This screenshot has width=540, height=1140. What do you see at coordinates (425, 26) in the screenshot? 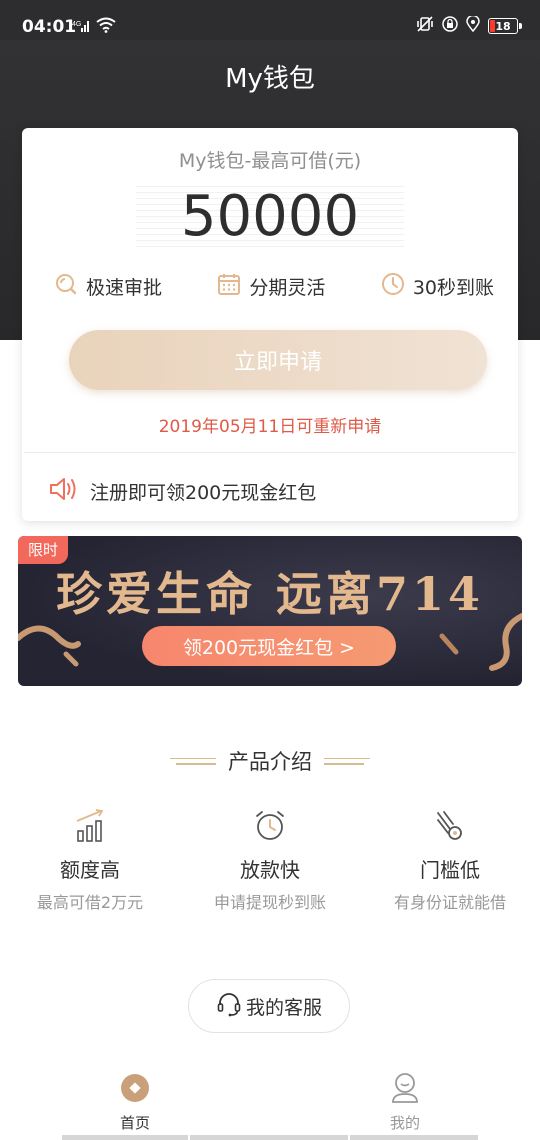
I see `vibrate-icon` at bounding box center [425, 26].